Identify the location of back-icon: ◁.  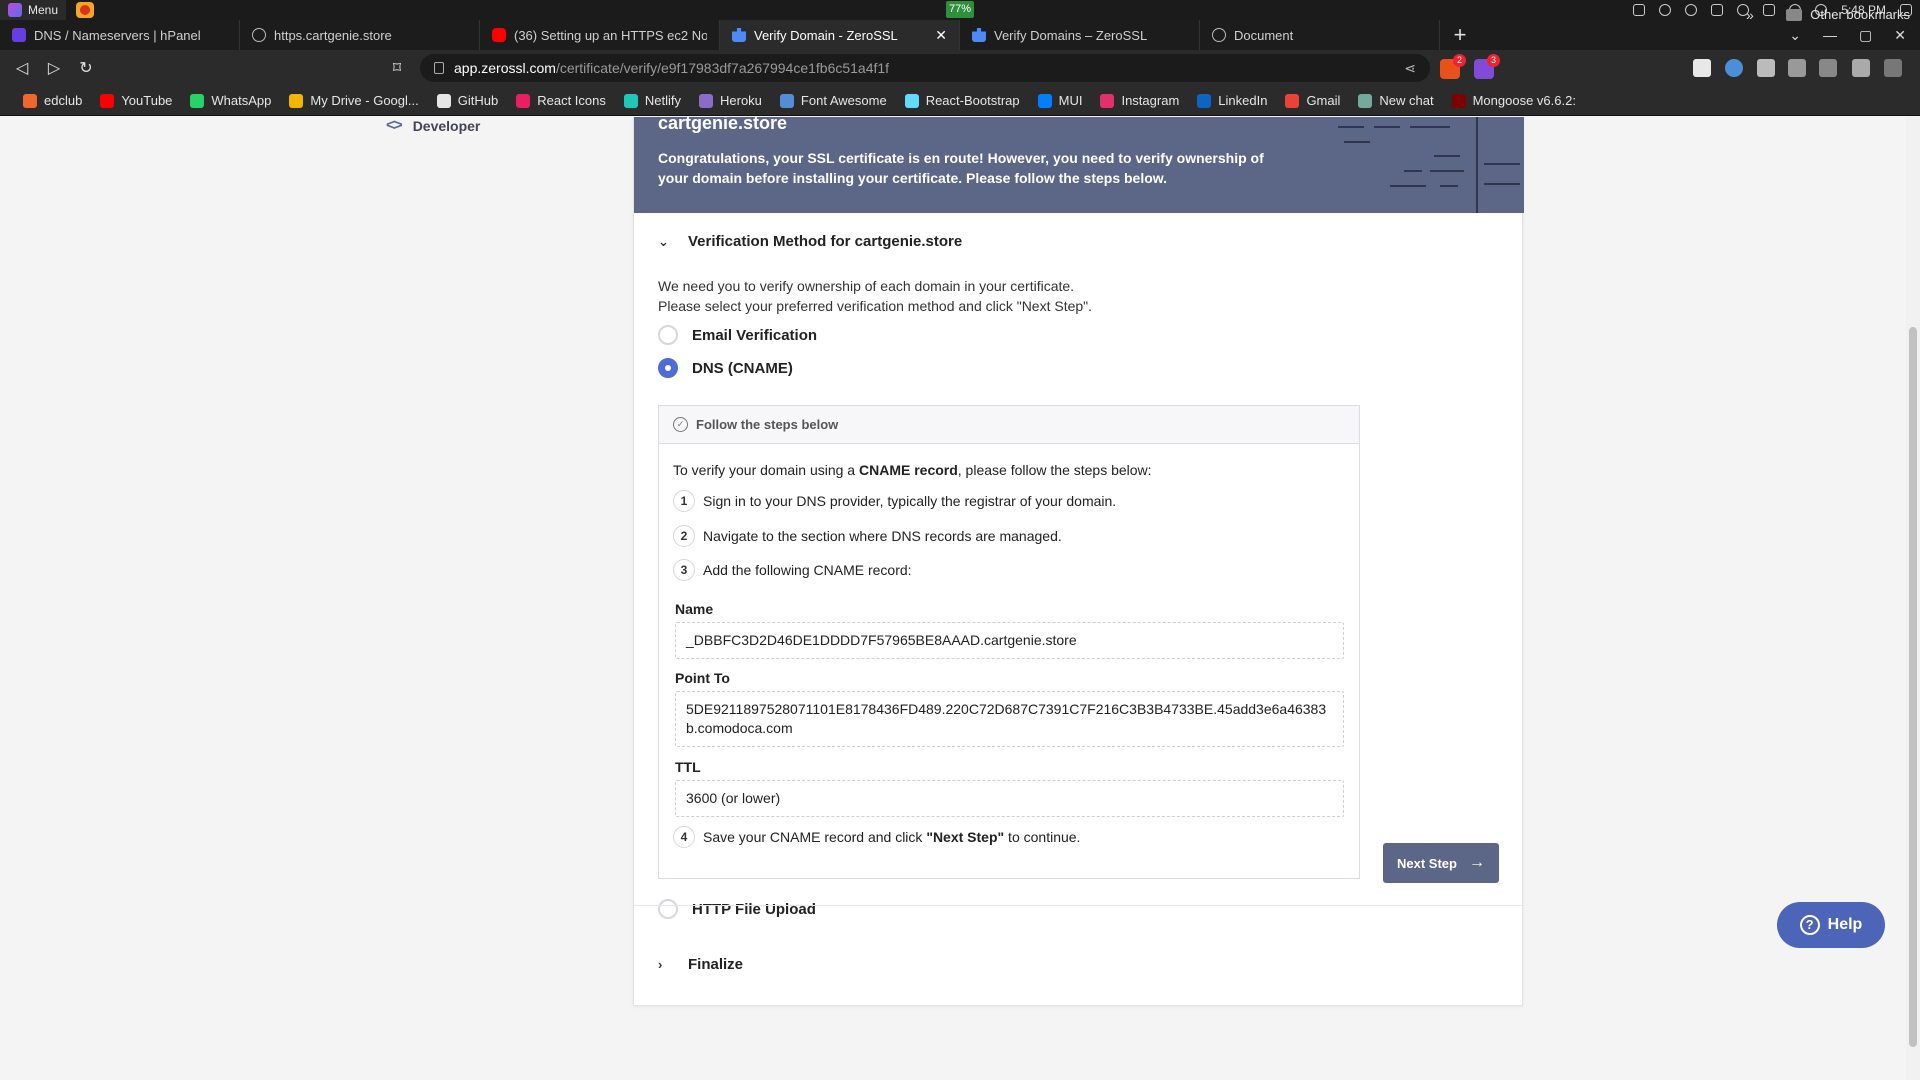
(22, 68).